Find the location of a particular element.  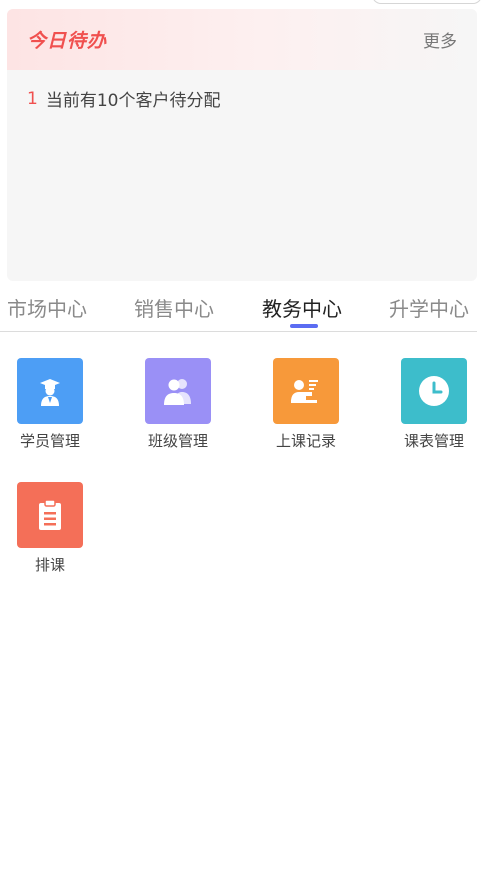

tab-academic-center: 教务中心 is located at coordinates (302, 307).